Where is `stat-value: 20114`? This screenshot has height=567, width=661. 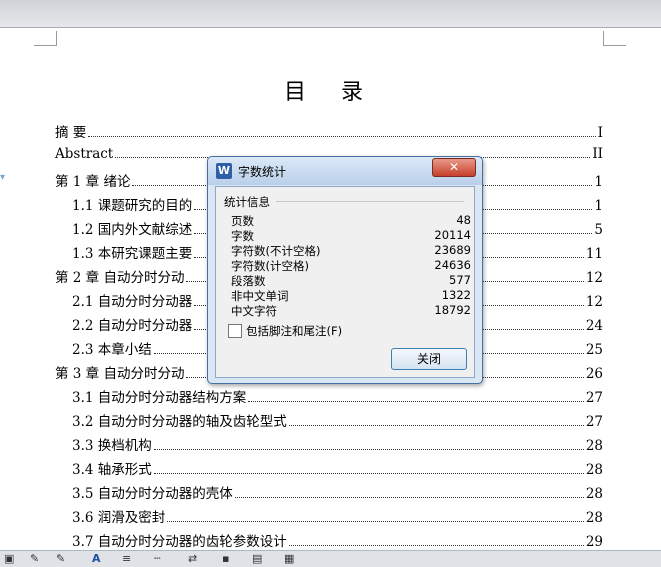 stat-value: 20114 is located at coordinates (452, 235).